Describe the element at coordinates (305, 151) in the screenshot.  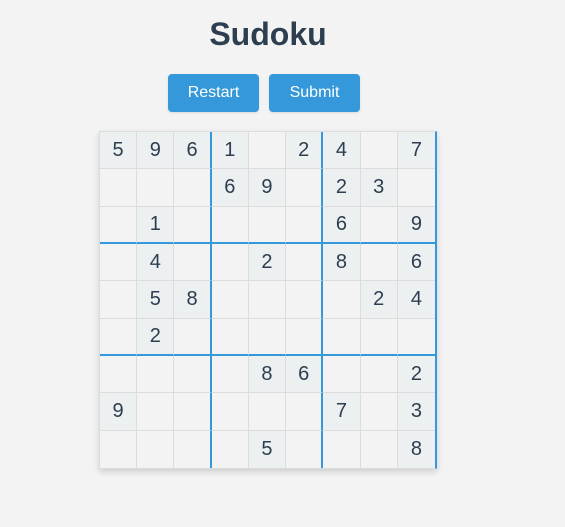
I see `sudoku-cell-r1-c6: 2` at that location.